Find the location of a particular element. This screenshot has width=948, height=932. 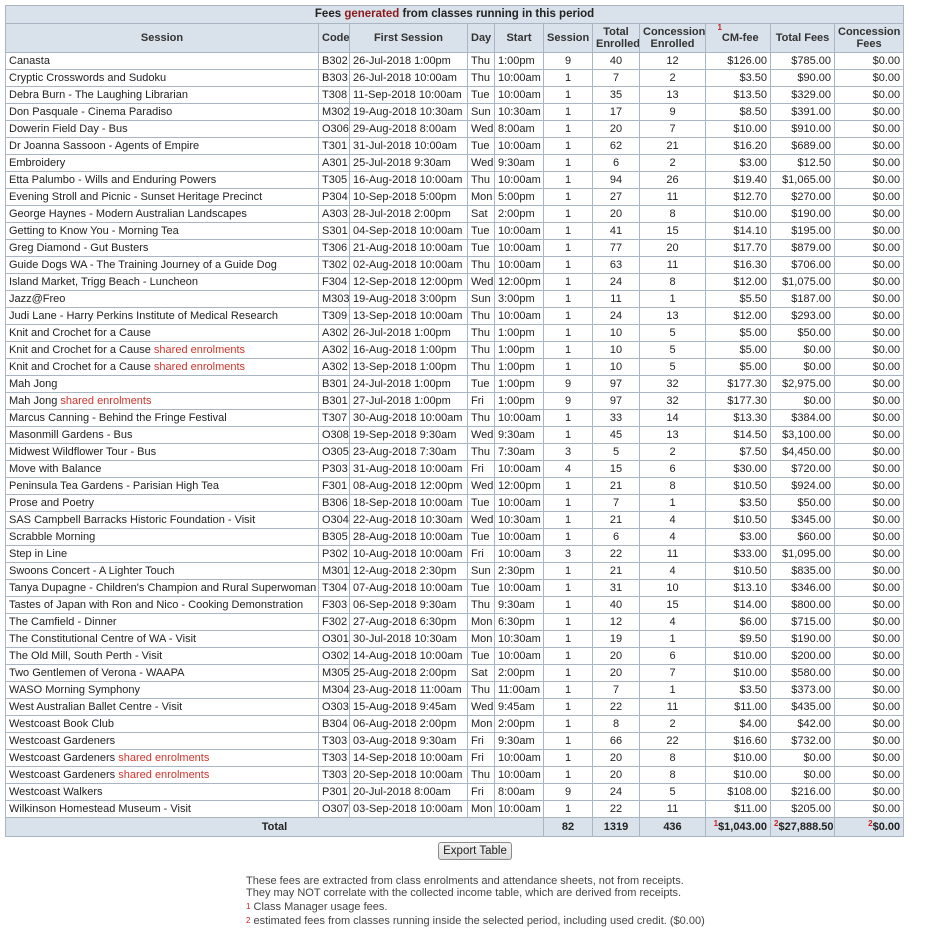

col-concession-fees: Concession Fees is located at coordinates (869, 38).